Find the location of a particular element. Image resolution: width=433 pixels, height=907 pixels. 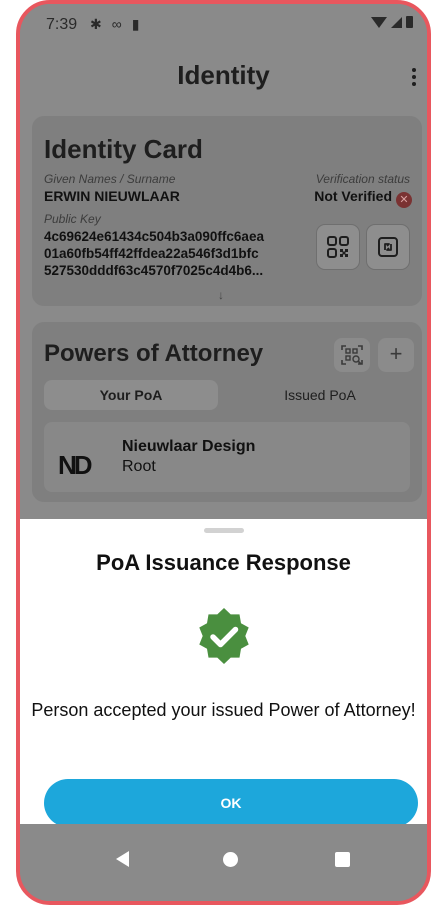

home-icon is located at coordinates (230, 859).